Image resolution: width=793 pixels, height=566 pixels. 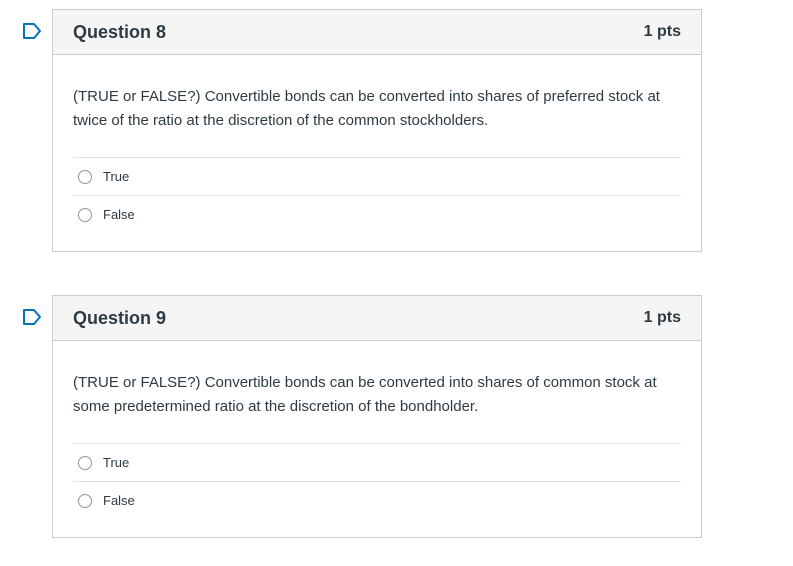 I want to click on question-header: Question 9 1 pts, so click(x=377, y=318).